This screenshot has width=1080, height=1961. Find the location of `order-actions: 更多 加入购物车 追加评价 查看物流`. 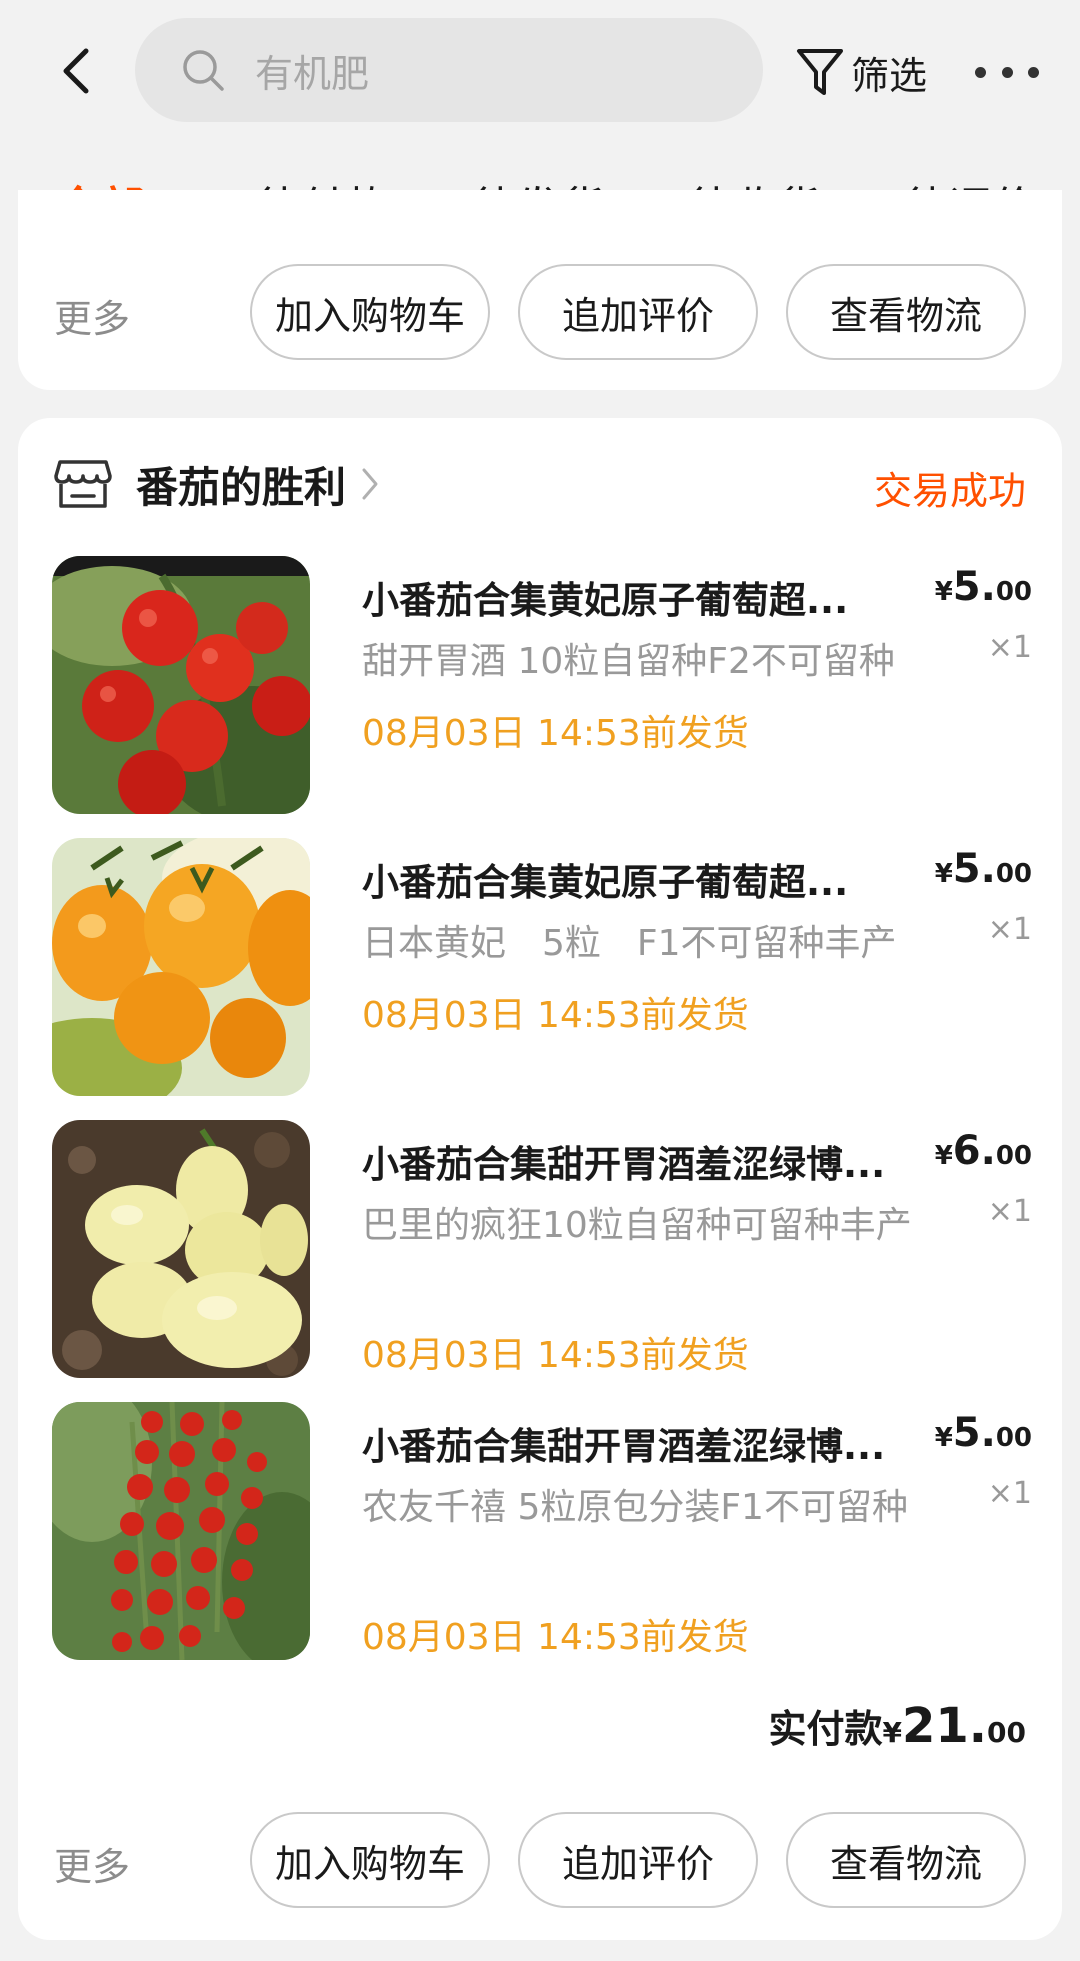

order-actions: 更多 加入购物车 追加评价 查看物流 is located at coordinates (540, 1860).